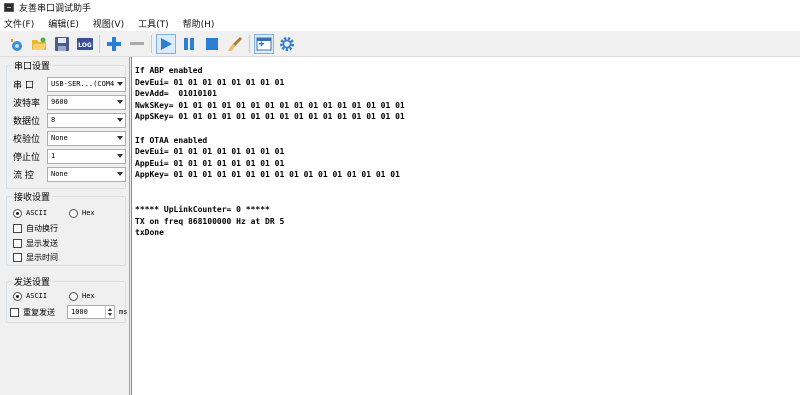  Describe the element at coordinates (16, 44) in the screenshot. I see `new-icon` at that location.